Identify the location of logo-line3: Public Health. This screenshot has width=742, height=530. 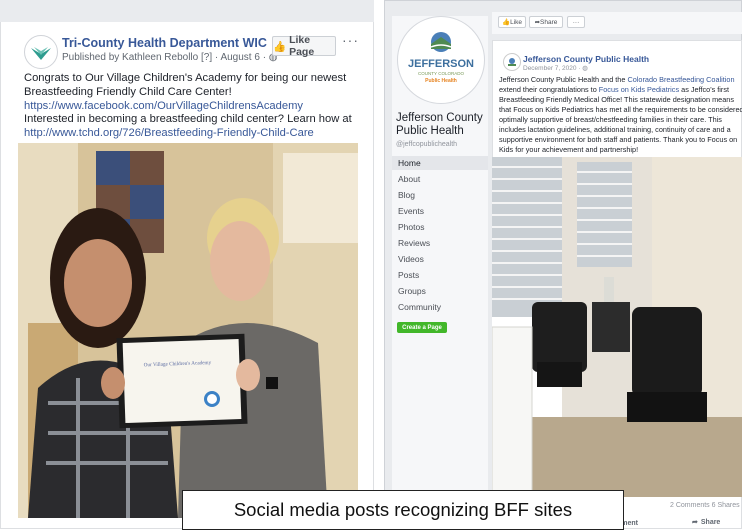
(441, 81).